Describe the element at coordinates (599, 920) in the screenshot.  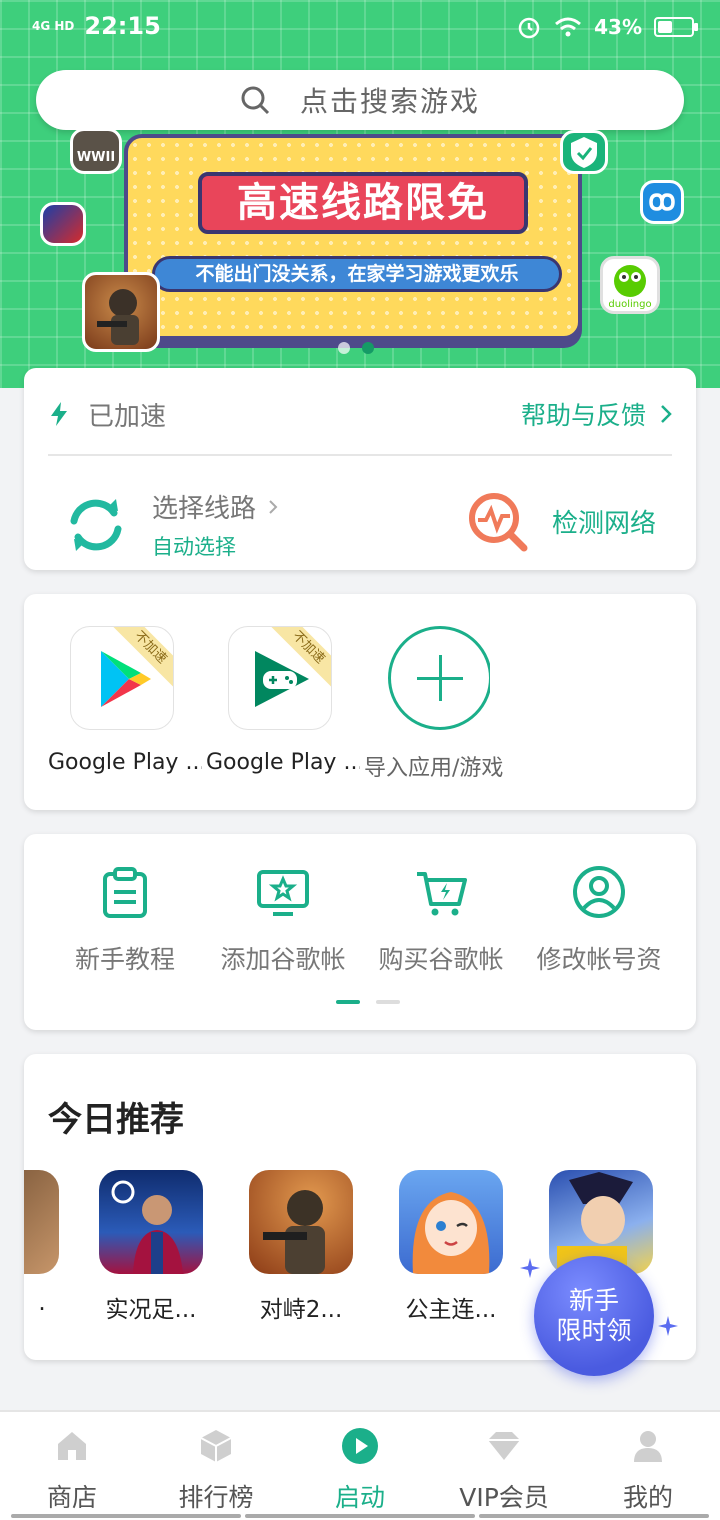
I see `tool-edit-account-info: 修改帐号资` at that location.